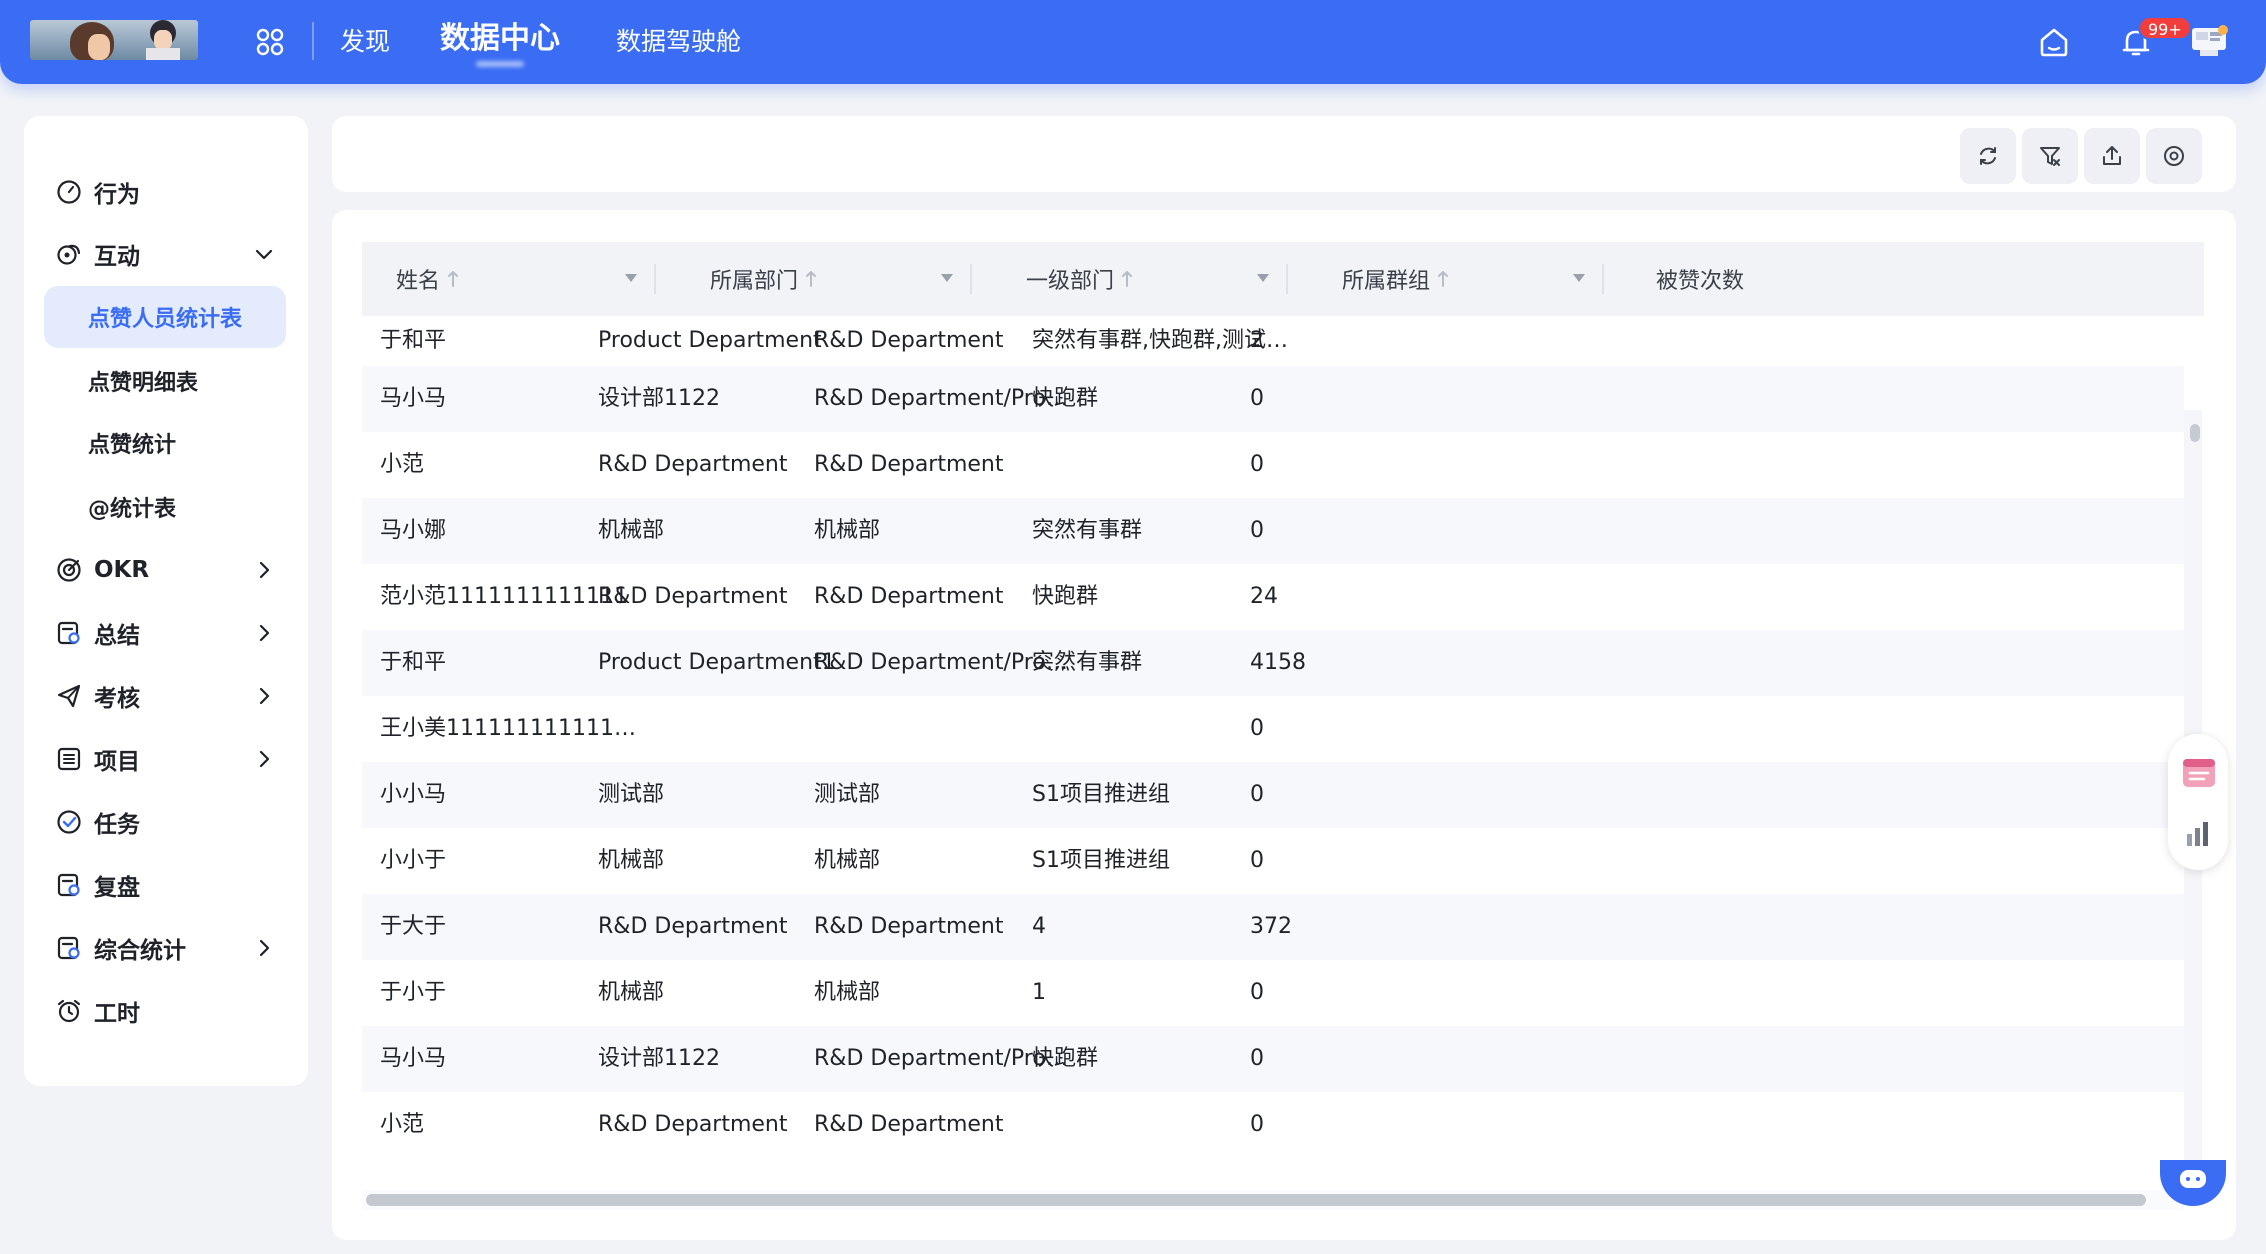  Describe the element at coordinates (1264, 596) in the screenshot. I see `cell-like-count: 24` at that location.